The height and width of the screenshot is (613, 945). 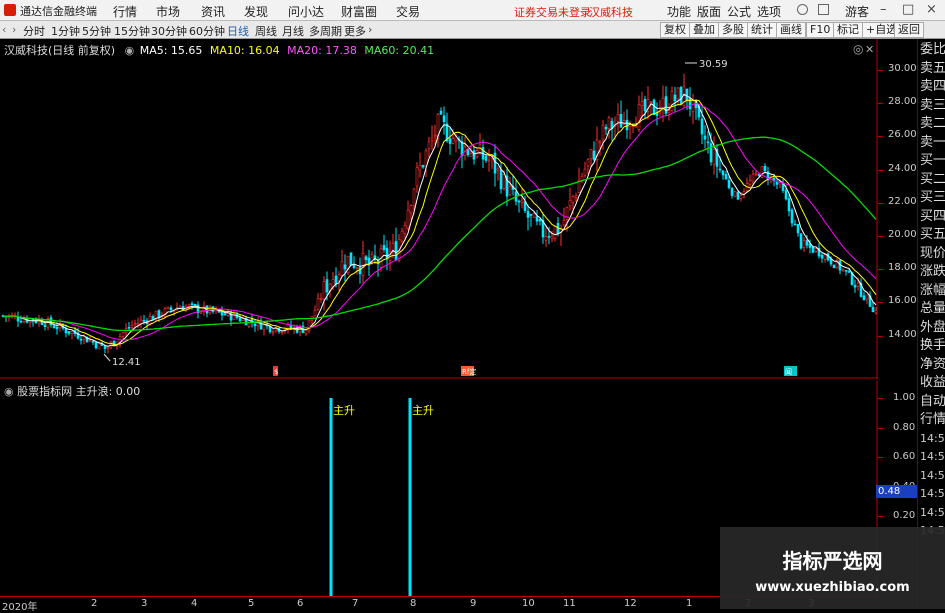 What do you see at coordinates (207, 31) in the screenshot?
I see `period-60min: 60分钟` at bounding box center [207, 31].